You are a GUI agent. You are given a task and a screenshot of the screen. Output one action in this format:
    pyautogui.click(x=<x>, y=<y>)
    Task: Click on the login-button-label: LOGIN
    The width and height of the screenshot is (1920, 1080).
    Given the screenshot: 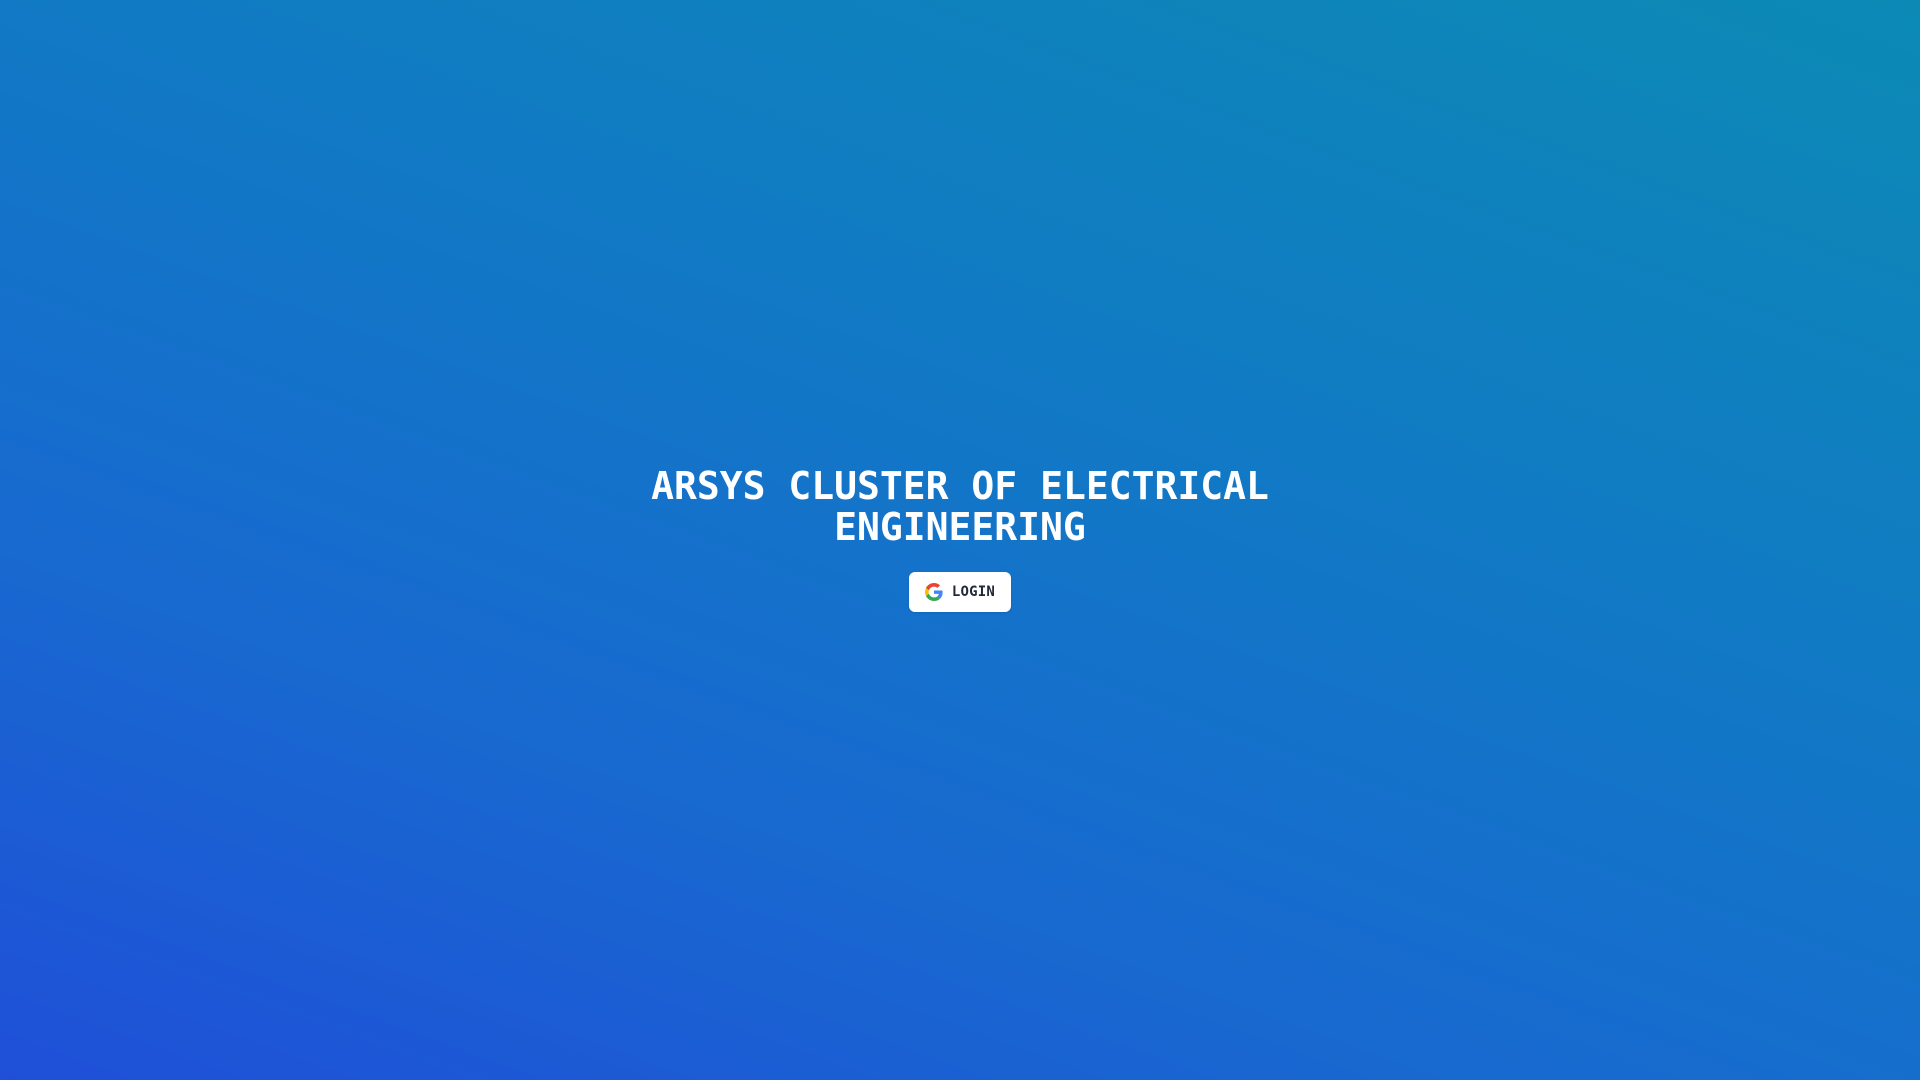 What is the action you would take?
    pyautogui.click(x=973, y=592)
    